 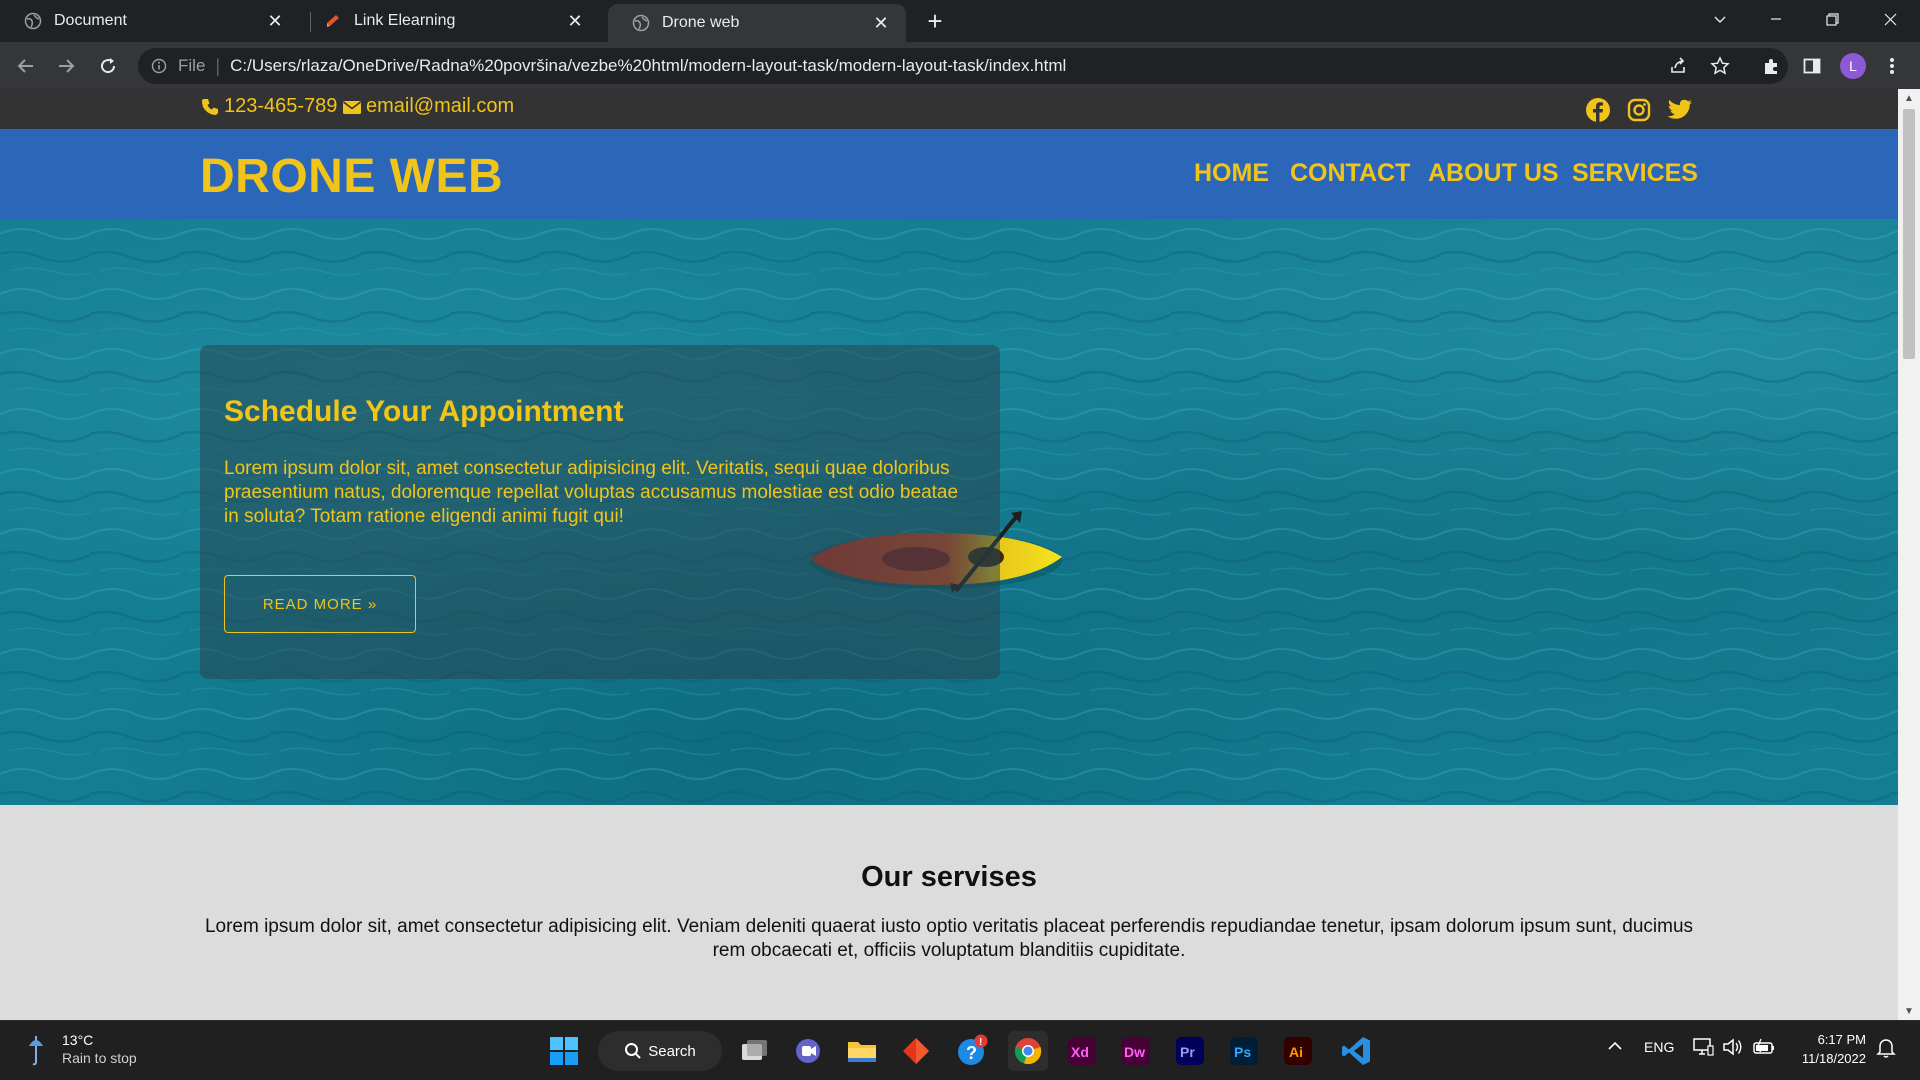 What do you see at coordinates (78, 1040) in the screenshot?
I see `weather-temp: 13°C` at bounding box center [78, 1040].